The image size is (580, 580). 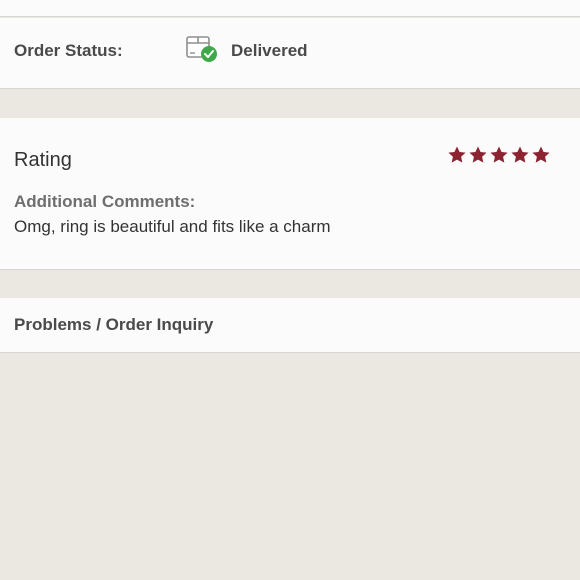 I want to click on problems-order-inquiry-label: Problems / Order Inquiry, so click(x=114, y=324).